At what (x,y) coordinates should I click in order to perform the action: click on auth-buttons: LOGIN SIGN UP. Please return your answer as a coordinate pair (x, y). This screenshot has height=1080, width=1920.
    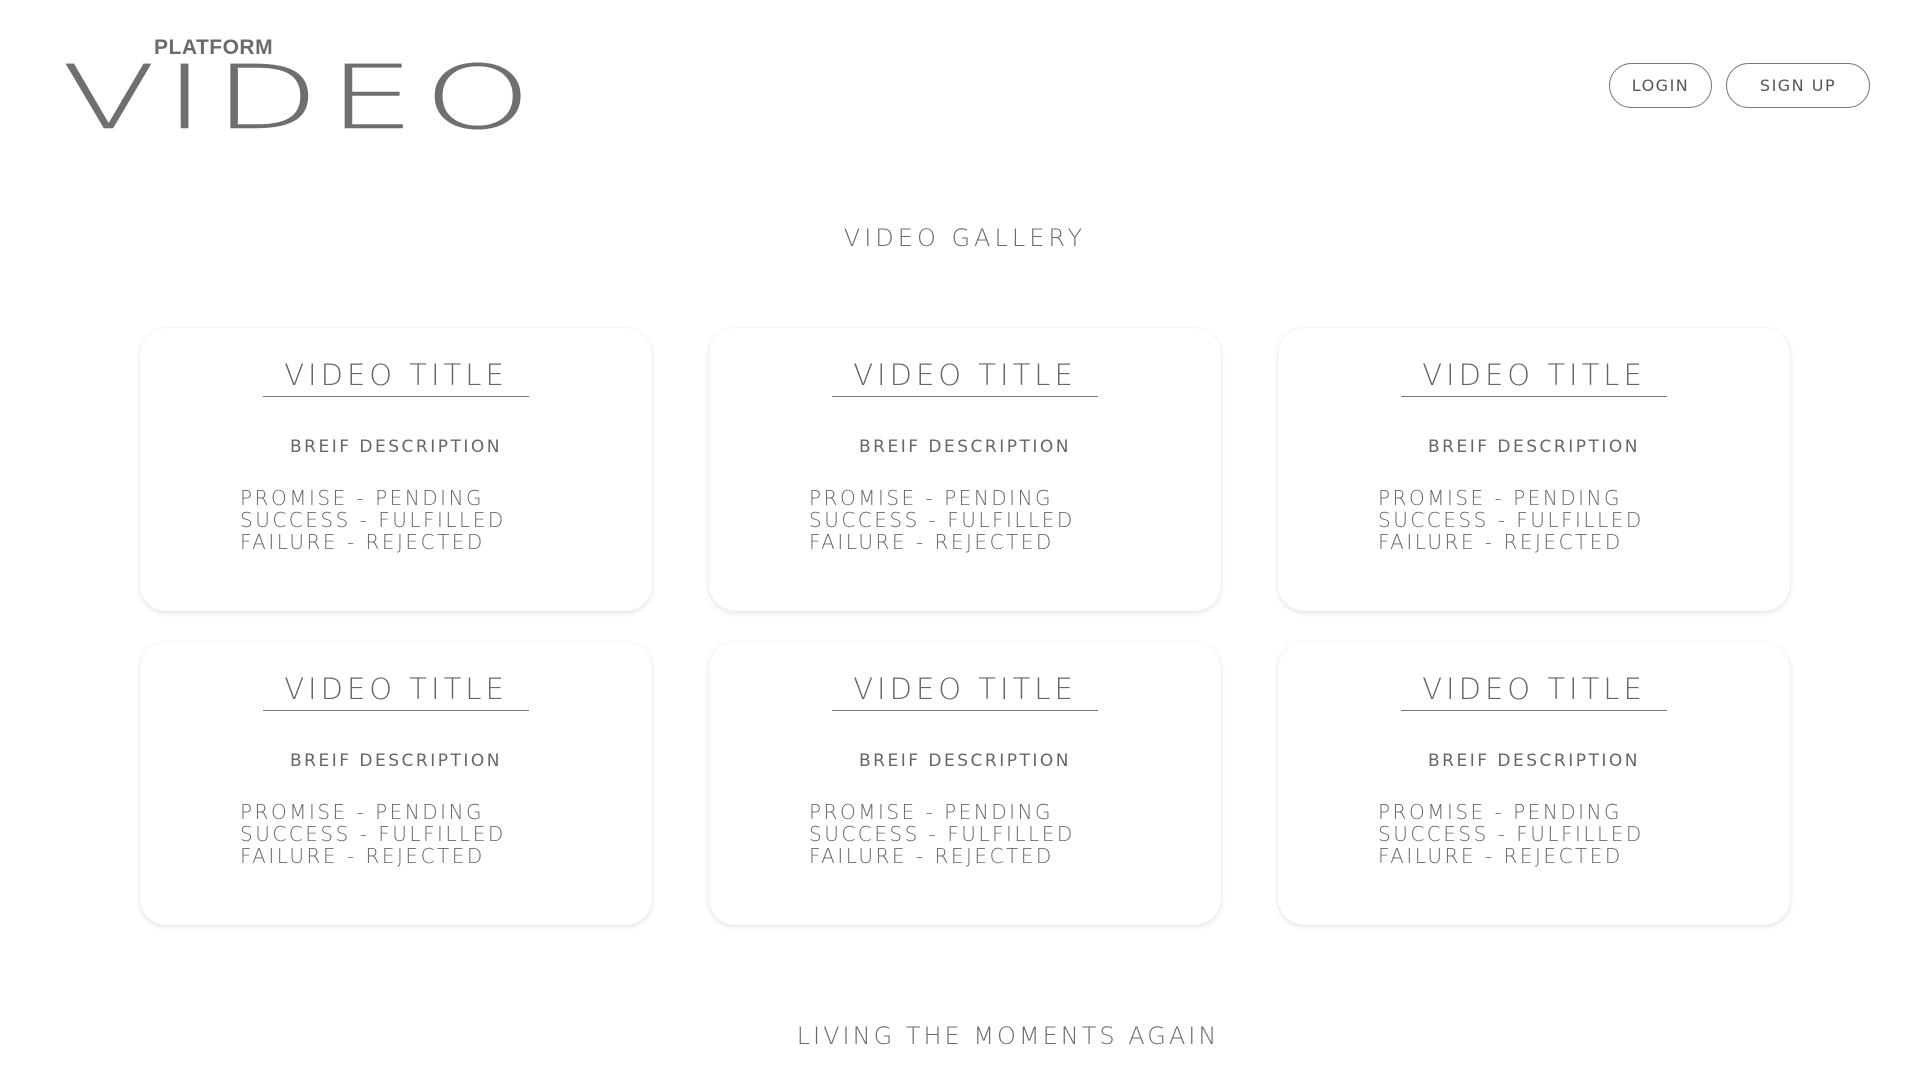
    Looking at the image, I should click on (1739, 85).